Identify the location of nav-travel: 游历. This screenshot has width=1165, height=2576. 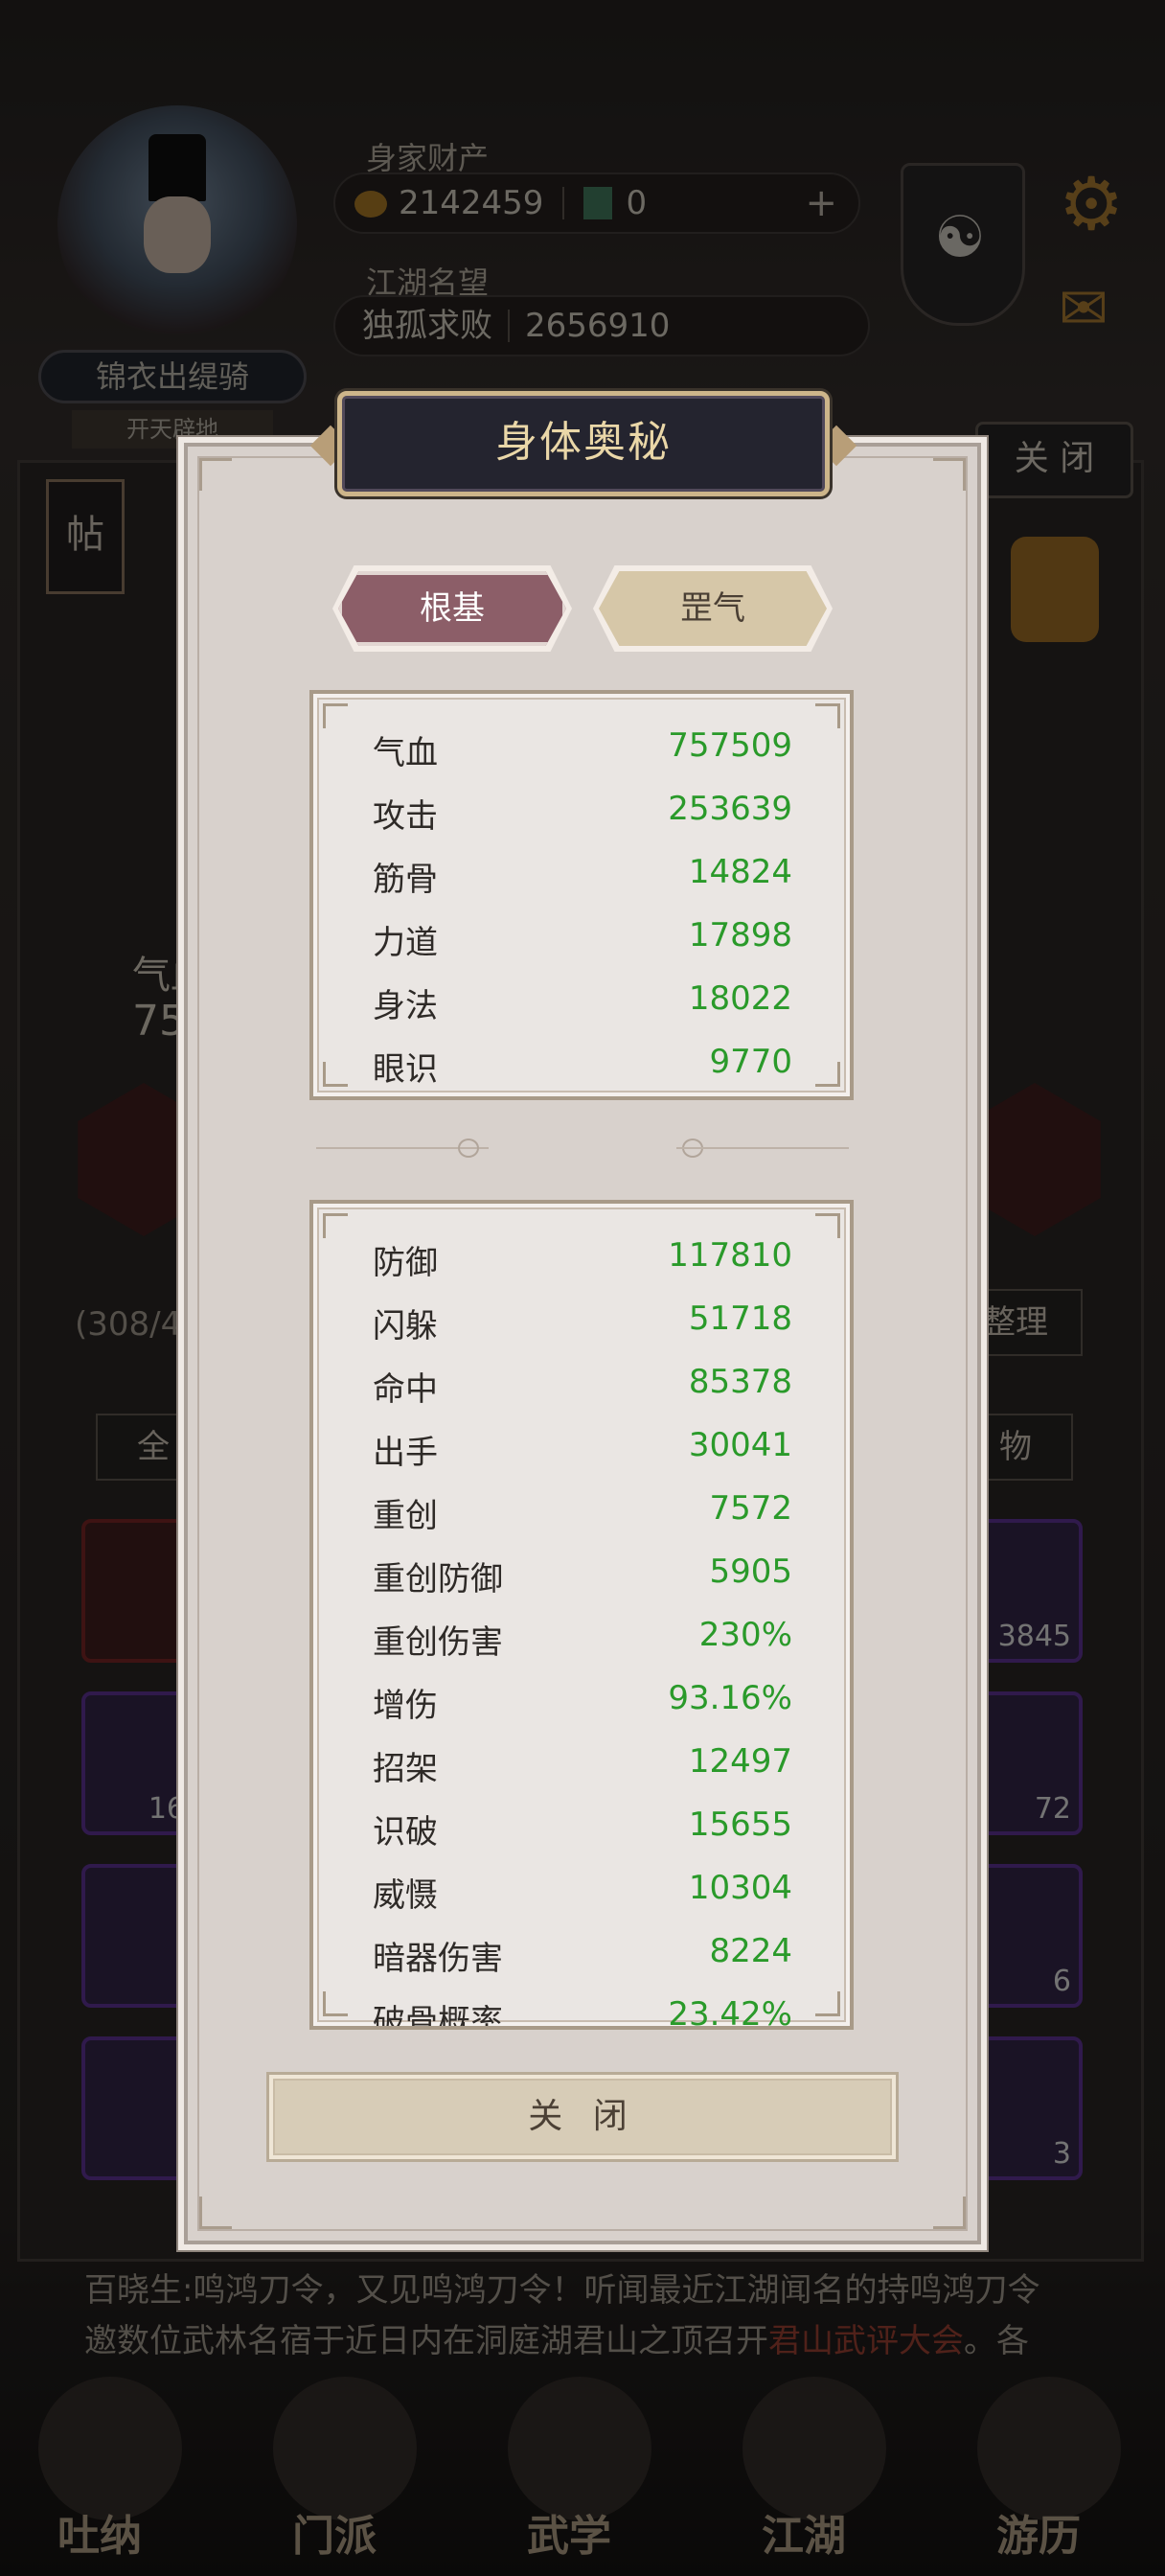
(1039, 2536).